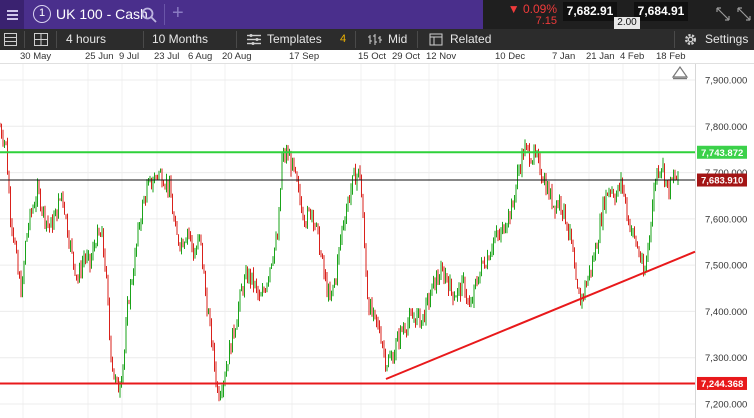 Image resolution: width=754 pixels, height=418 pixels. Describe the element at coordinates (129, 56) in the screenshot. I see `date-tick-label: 9 Jul` at that location.